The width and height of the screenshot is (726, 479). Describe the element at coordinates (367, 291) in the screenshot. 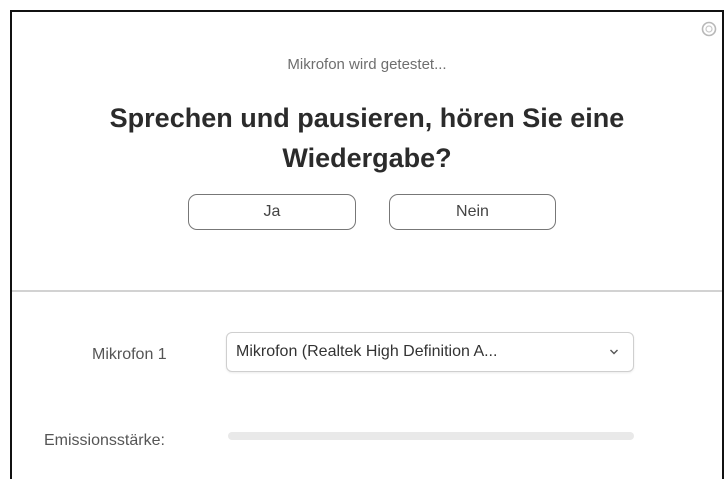

I see `section-divider` at that location.